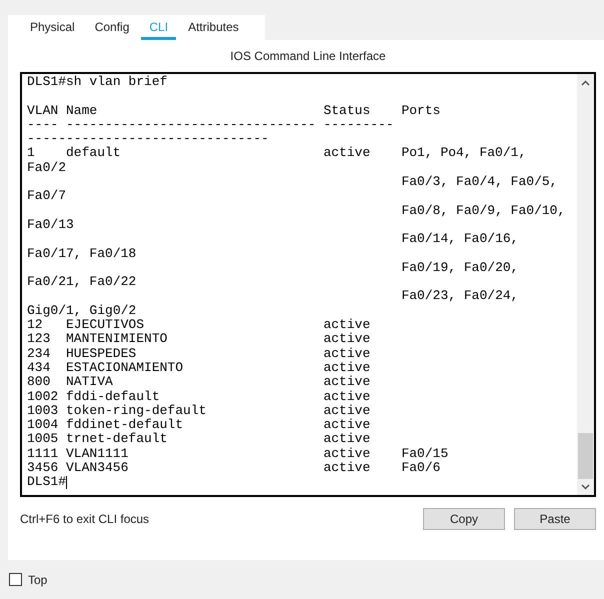  I want to click on terminal-cell: HUESPEDES, so click(101, 353).